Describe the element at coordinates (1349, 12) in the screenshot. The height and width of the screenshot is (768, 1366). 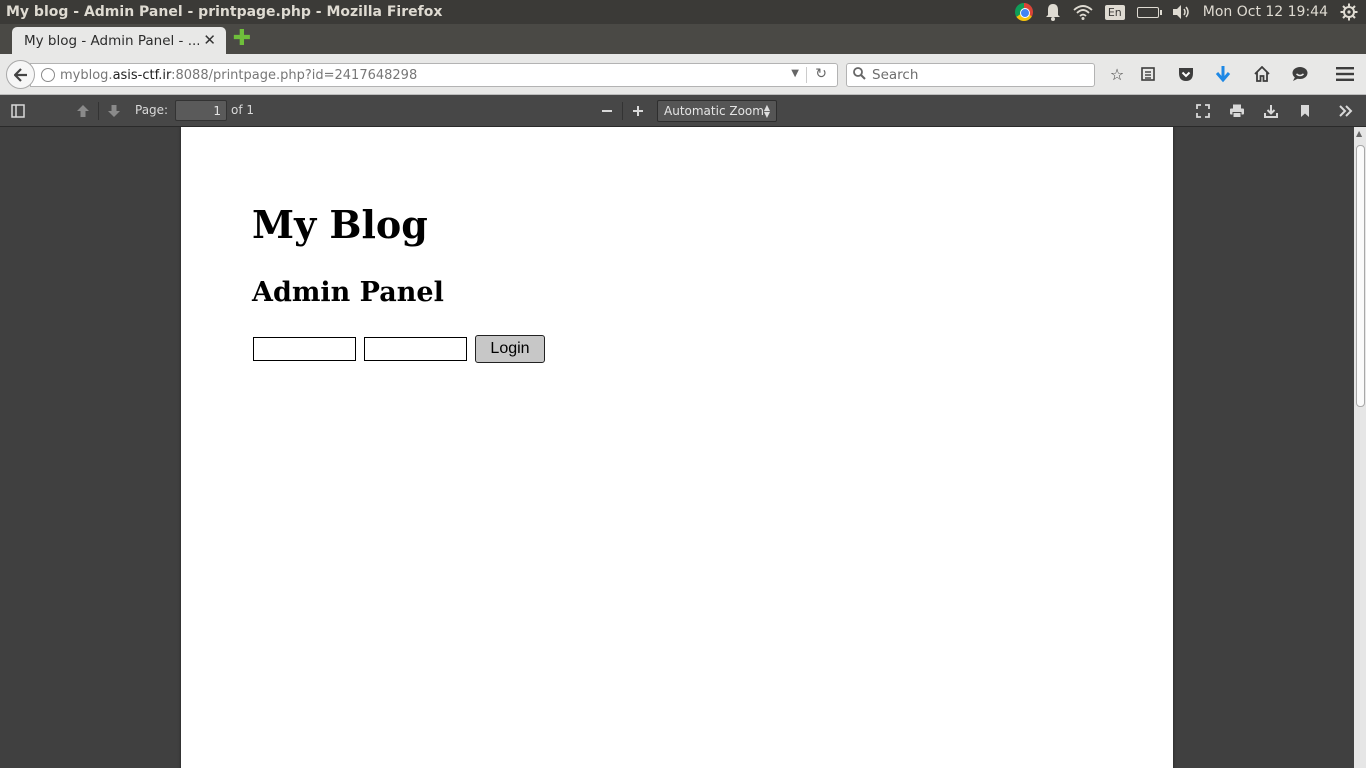
I see `settings-gear-icon` at that location.